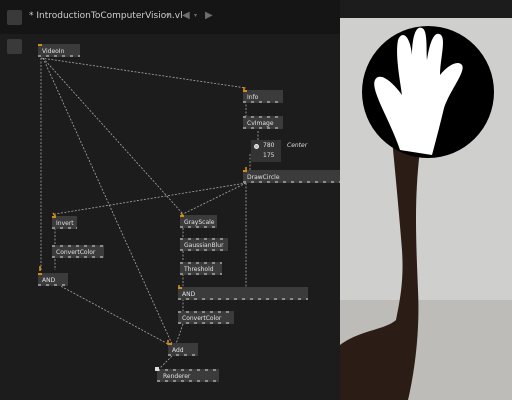 Image resolution: width=512 pixels, height=400 pixels. I want to click on chevron-down-icon: ▾, so click(195, 16).